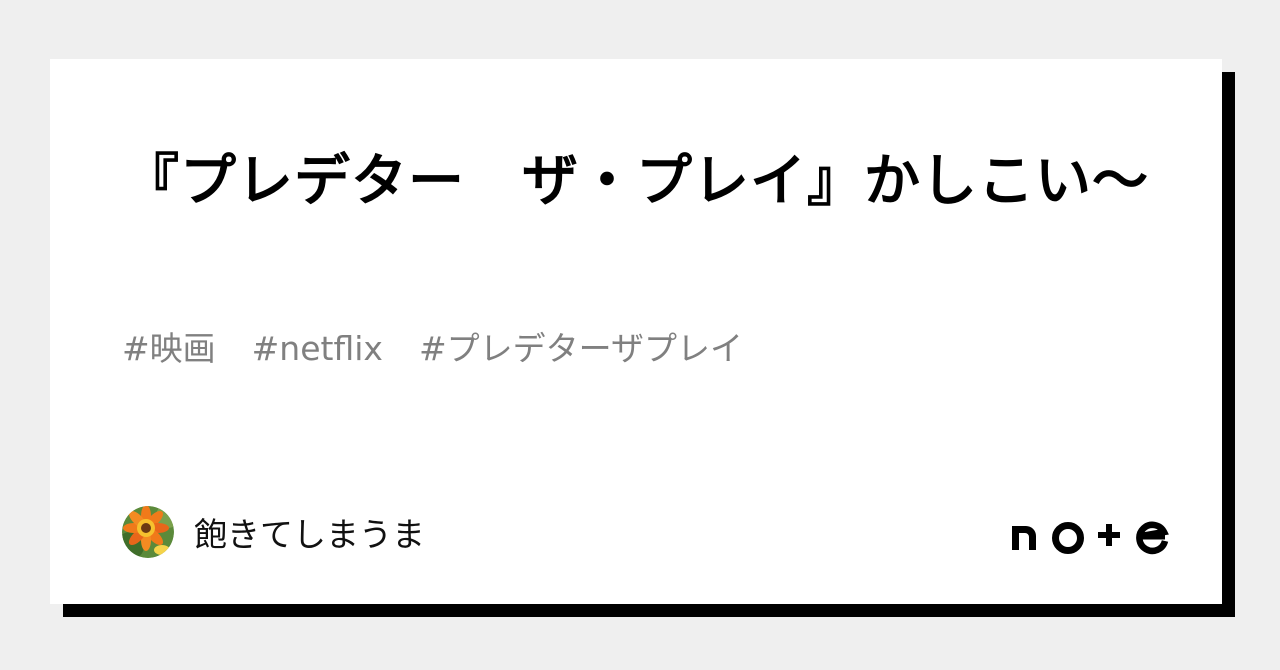  Describe the element at coordinates (1090, 538) in the screenshot. I see `note-logo` at that location.